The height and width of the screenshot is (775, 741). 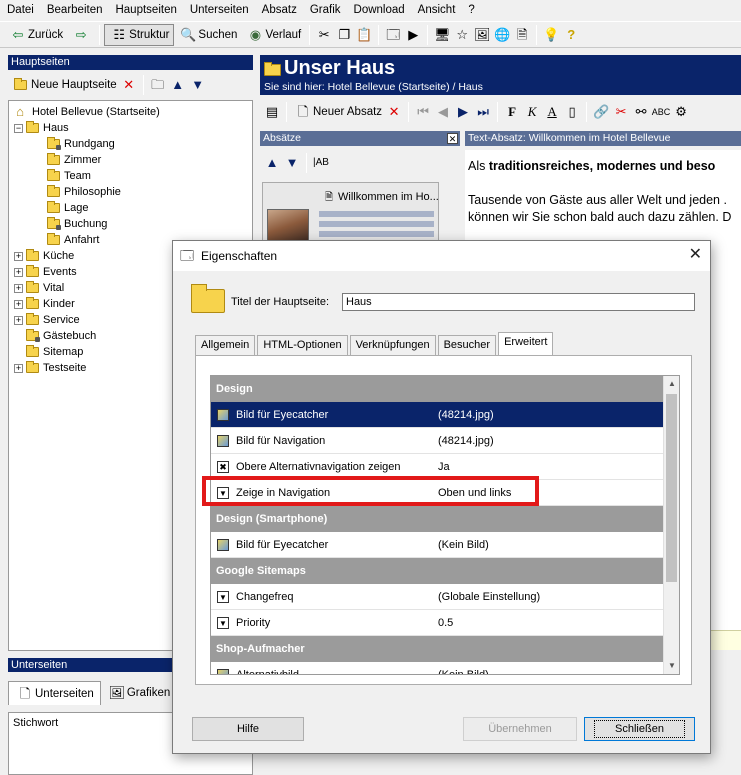 I want to click on tree-item: + Events, so click(x=45, y=272).